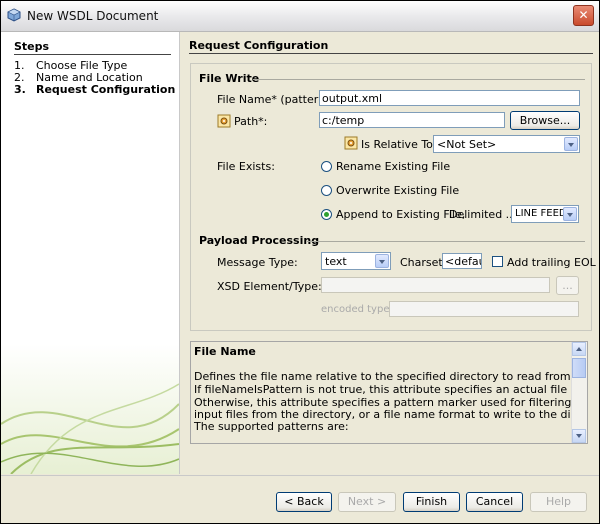  What do you see at coordinates (269, 286) in the screenshot?
I see `xsd-element-label: XSD Element/Type:` at bounding box center [269, 286].